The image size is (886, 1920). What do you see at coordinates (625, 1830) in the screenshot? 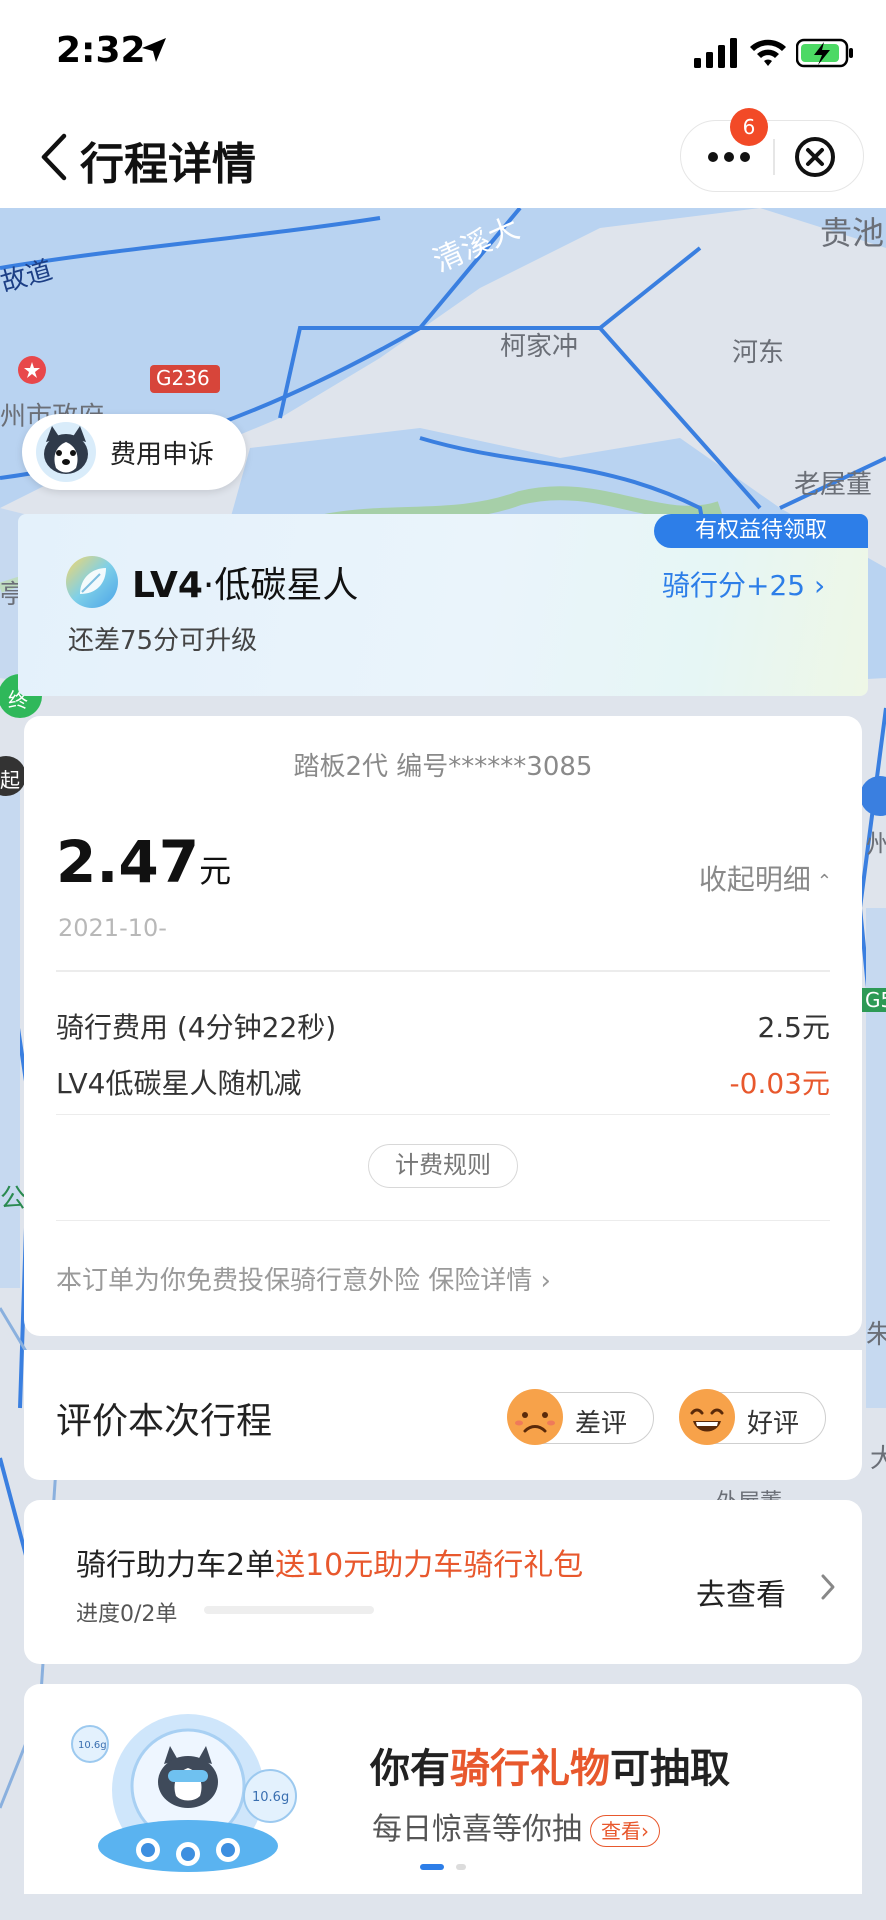
I see `gift-view-button: 查看›` at bounding box center [625, 1830].